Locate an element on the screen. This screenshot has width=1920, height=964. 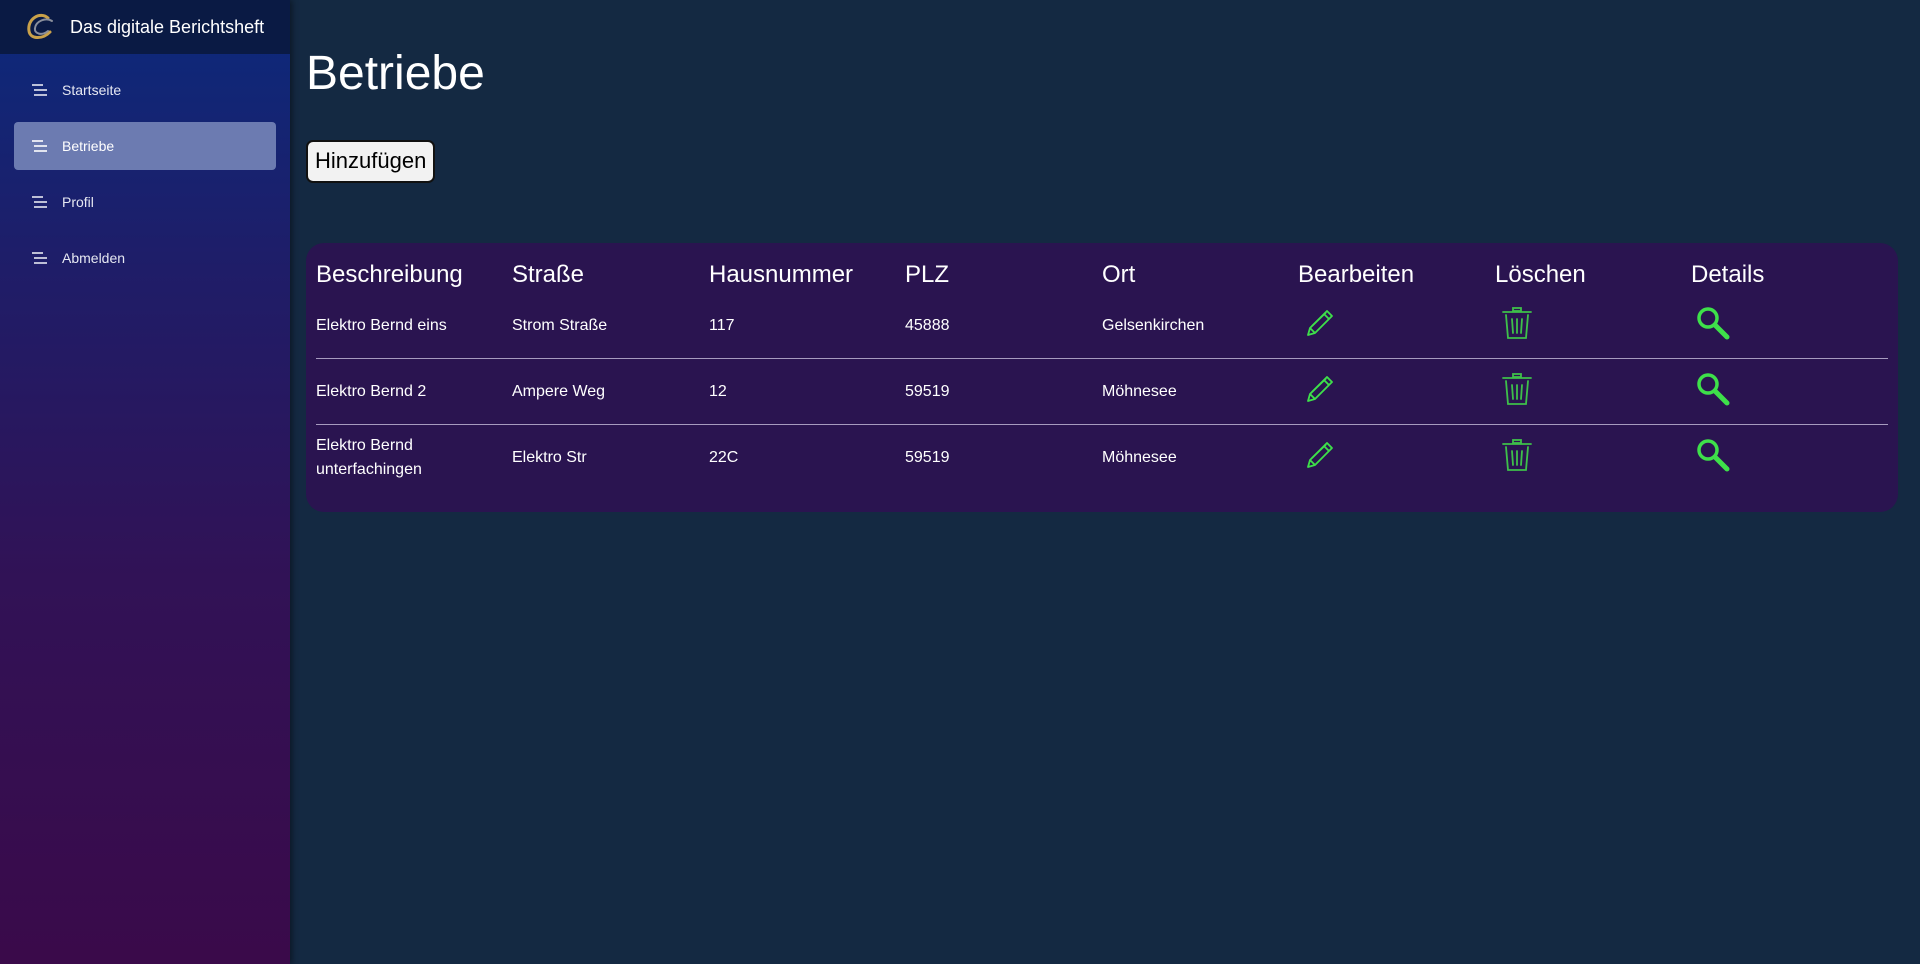
sidebar-item-abmelden: Abmelden is located at coordinates (145, 258).